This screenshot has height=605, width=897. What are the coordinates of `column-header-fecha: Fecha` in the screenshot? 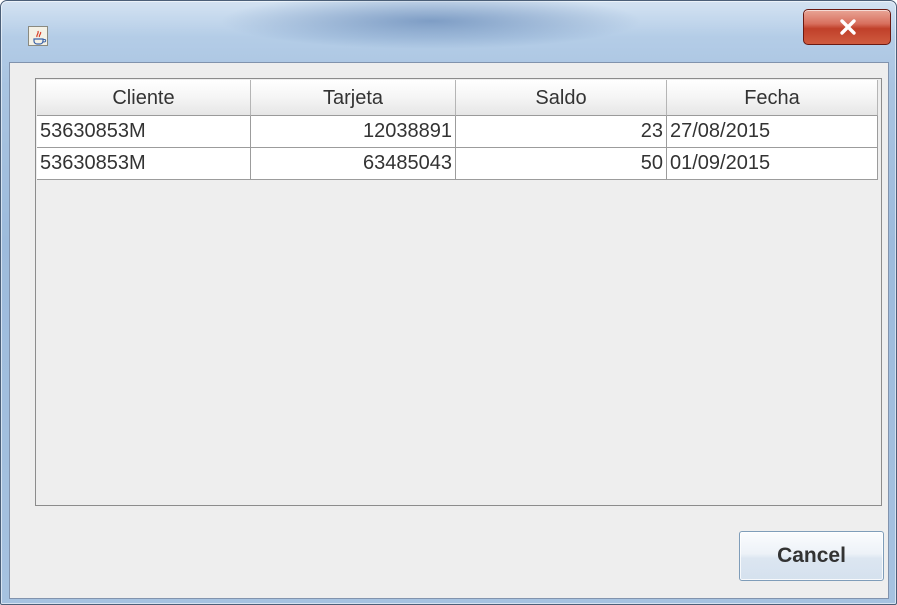 It's located at (772, 98).